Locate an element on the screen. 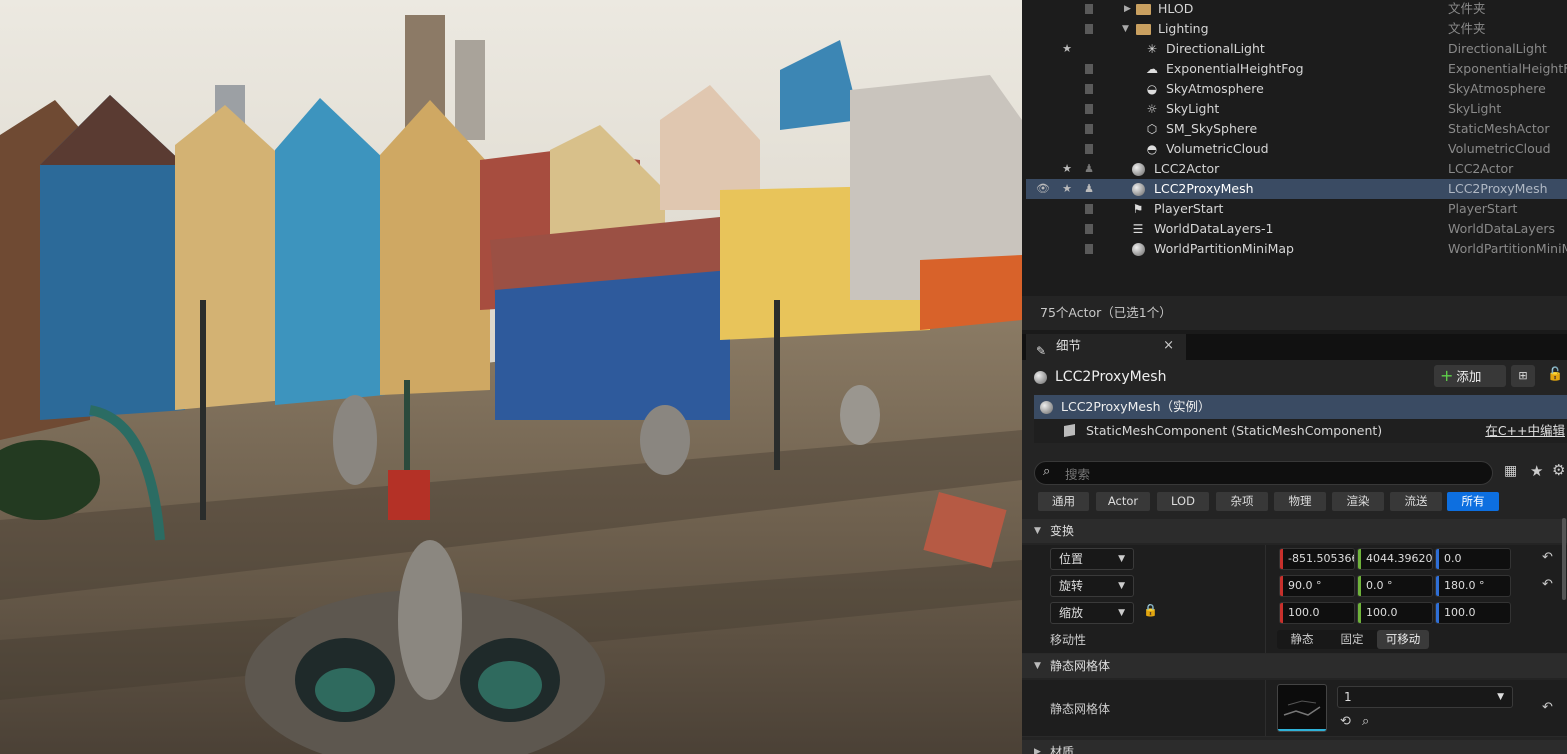 The image size is (1567, 754). value: 180.0 ° is located at coordinates (1464, 585).